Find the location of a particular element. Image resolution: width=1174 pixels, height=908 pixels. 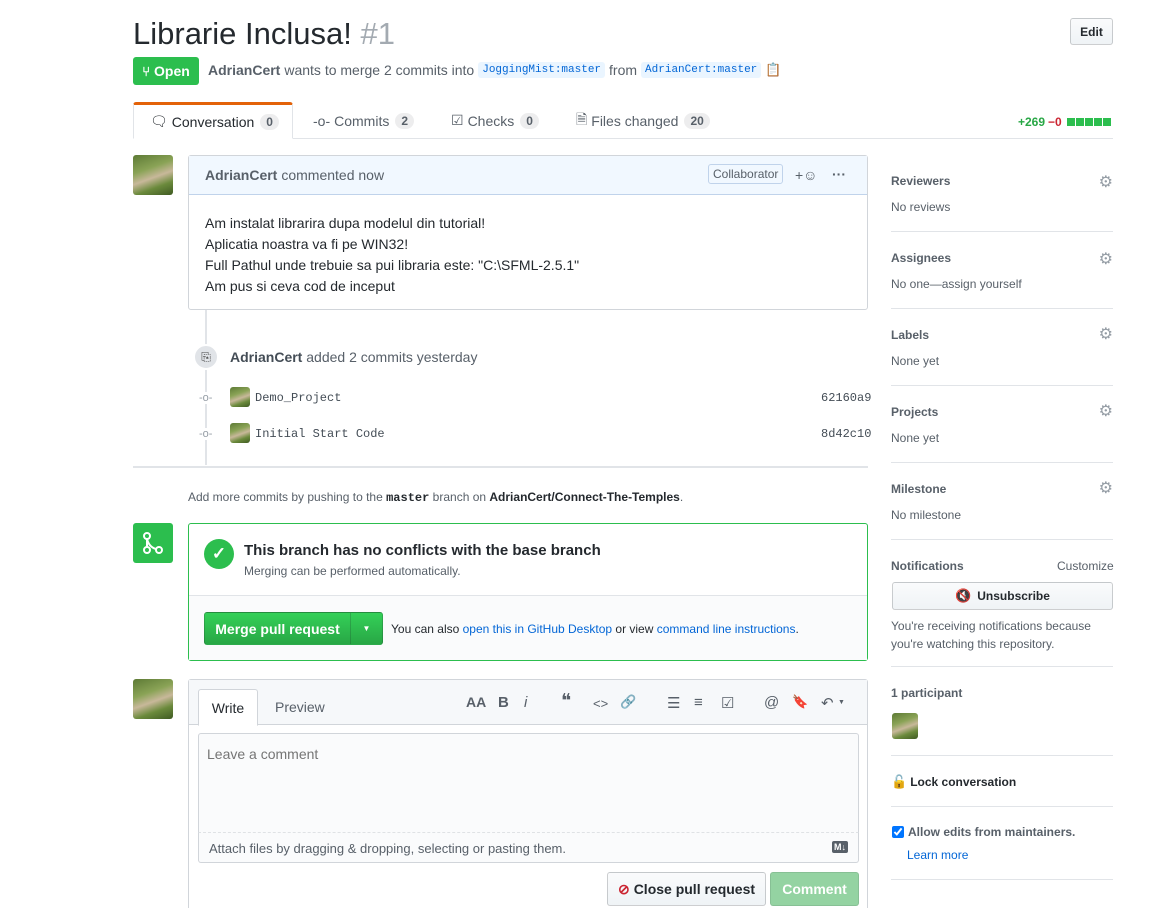

comment-textarea is located at coordinates (528, 783).